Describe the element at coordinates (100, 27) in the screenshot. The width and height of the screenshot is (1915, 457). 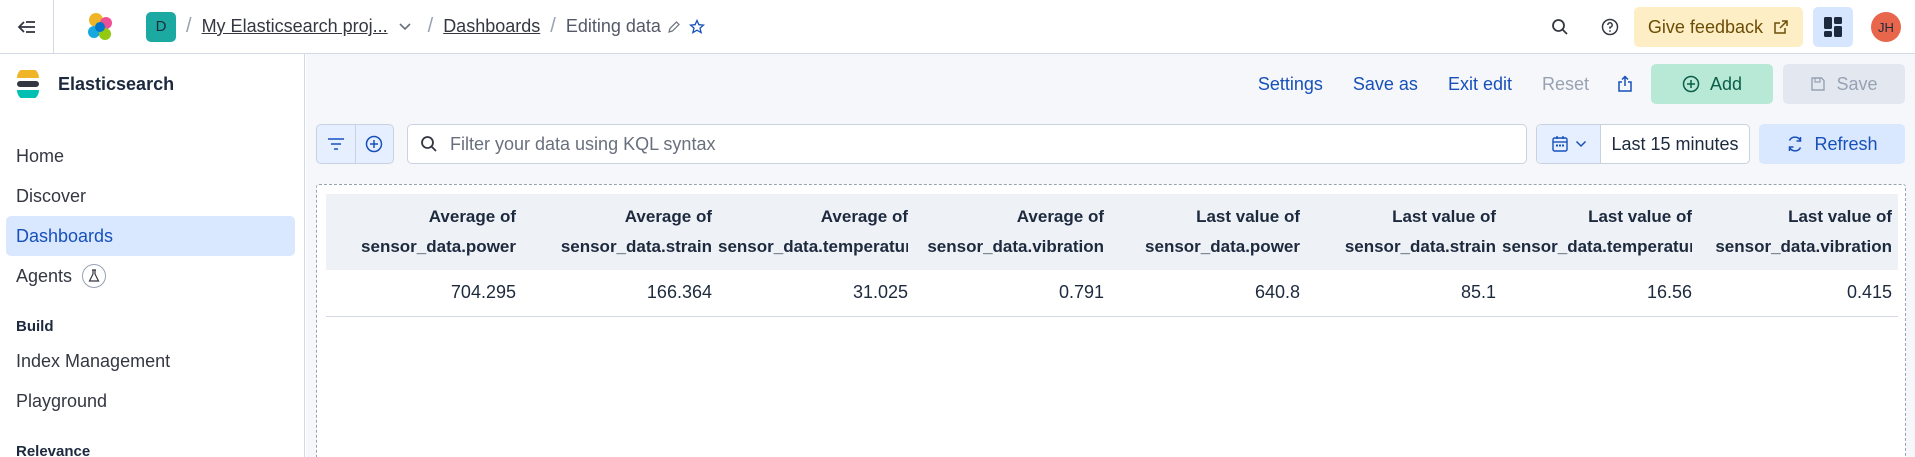
I see `elastic-logo` at that location.